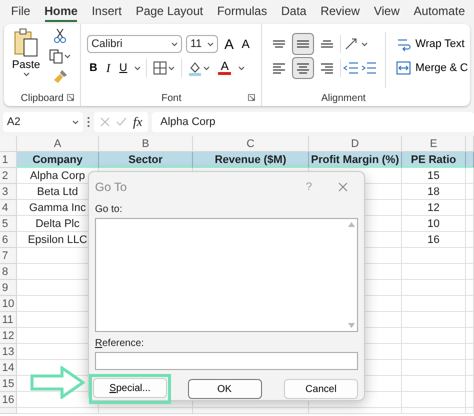  What do you see at coordinates (432, 68) in the screenshot?
I see `merge-button: Merge & C` at bounding box center [432, 68].